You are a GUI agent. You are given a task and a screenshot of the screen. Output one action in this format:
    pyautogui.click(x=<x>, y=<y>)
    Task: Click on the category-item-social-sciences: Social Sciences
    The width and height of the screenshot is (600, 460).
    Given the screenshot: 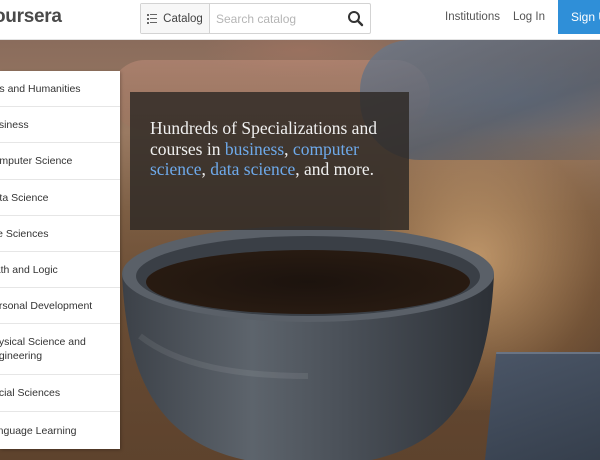 What is the action you would take?
    pyautogui.click(x=60, y=393)
    